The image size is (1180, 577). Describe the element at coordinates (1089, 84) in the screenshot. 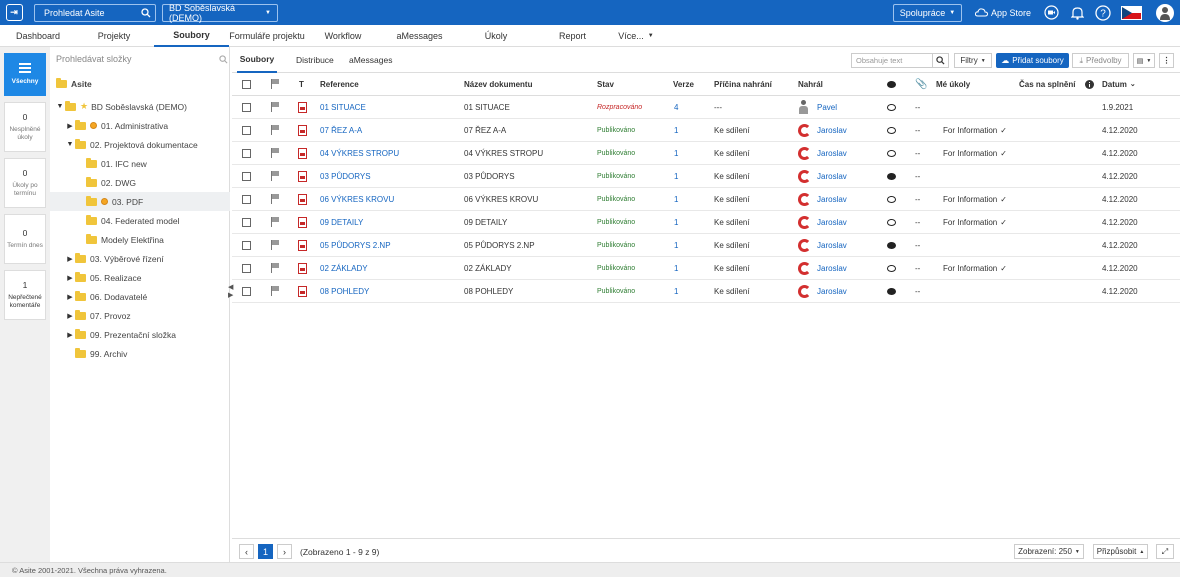

I see `info-icon` at that location.